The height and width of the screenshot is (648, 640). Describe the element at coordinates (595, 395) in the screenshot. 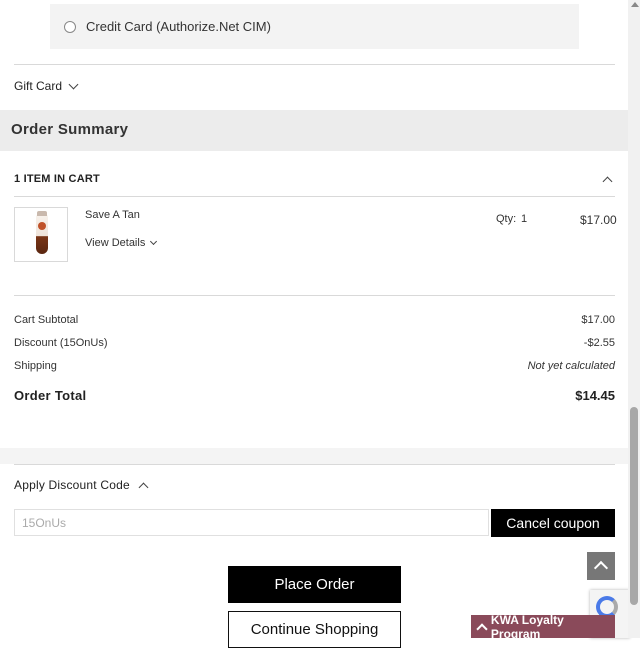

I see `order-total-value: $14.45` at that location.